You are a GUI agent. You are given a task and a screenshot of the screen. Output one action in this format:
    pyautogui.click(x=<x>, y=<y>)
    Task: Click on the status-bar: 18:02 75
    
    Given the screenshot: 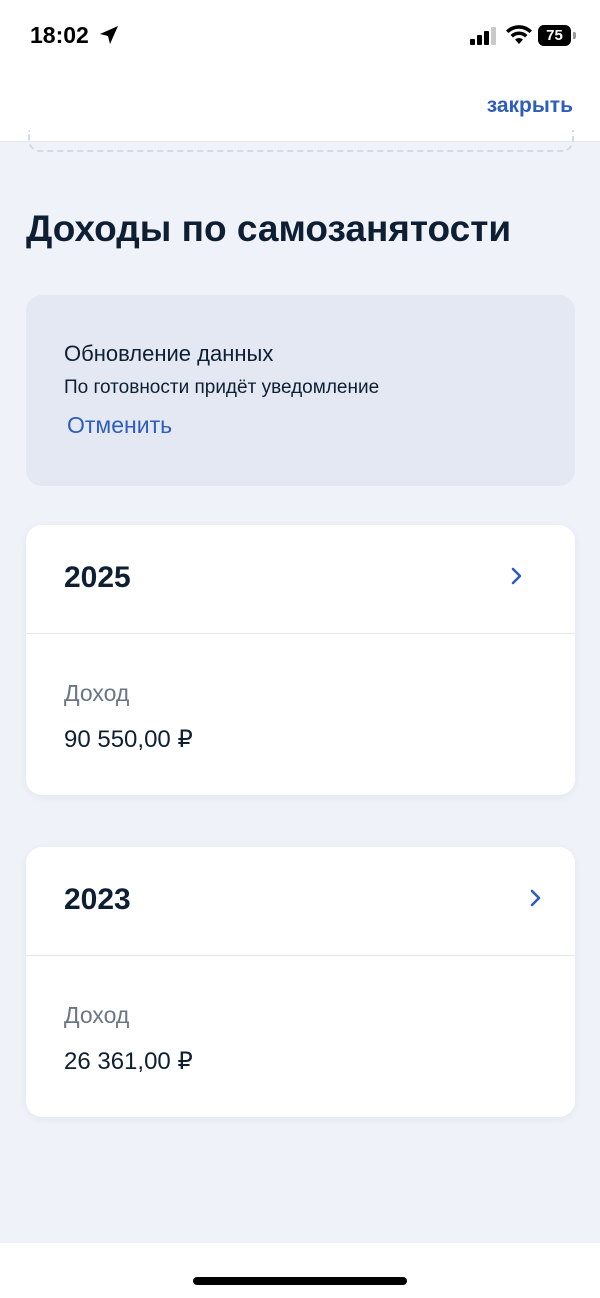 What is the action you would take?
    pyautogui.click(x=300, y=36)
    